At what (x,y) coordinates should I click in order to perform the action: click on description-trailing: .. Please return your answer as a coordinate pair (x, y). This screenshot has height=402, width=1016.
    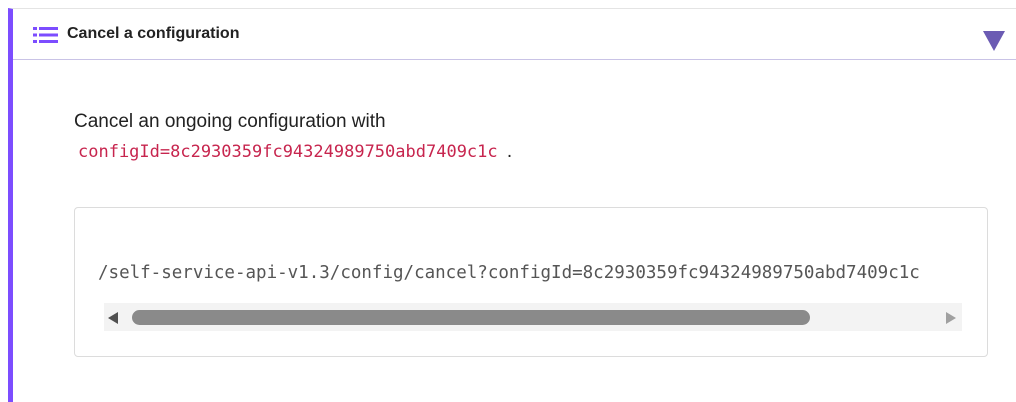
    Looking at the image, I should click on (509, 151).